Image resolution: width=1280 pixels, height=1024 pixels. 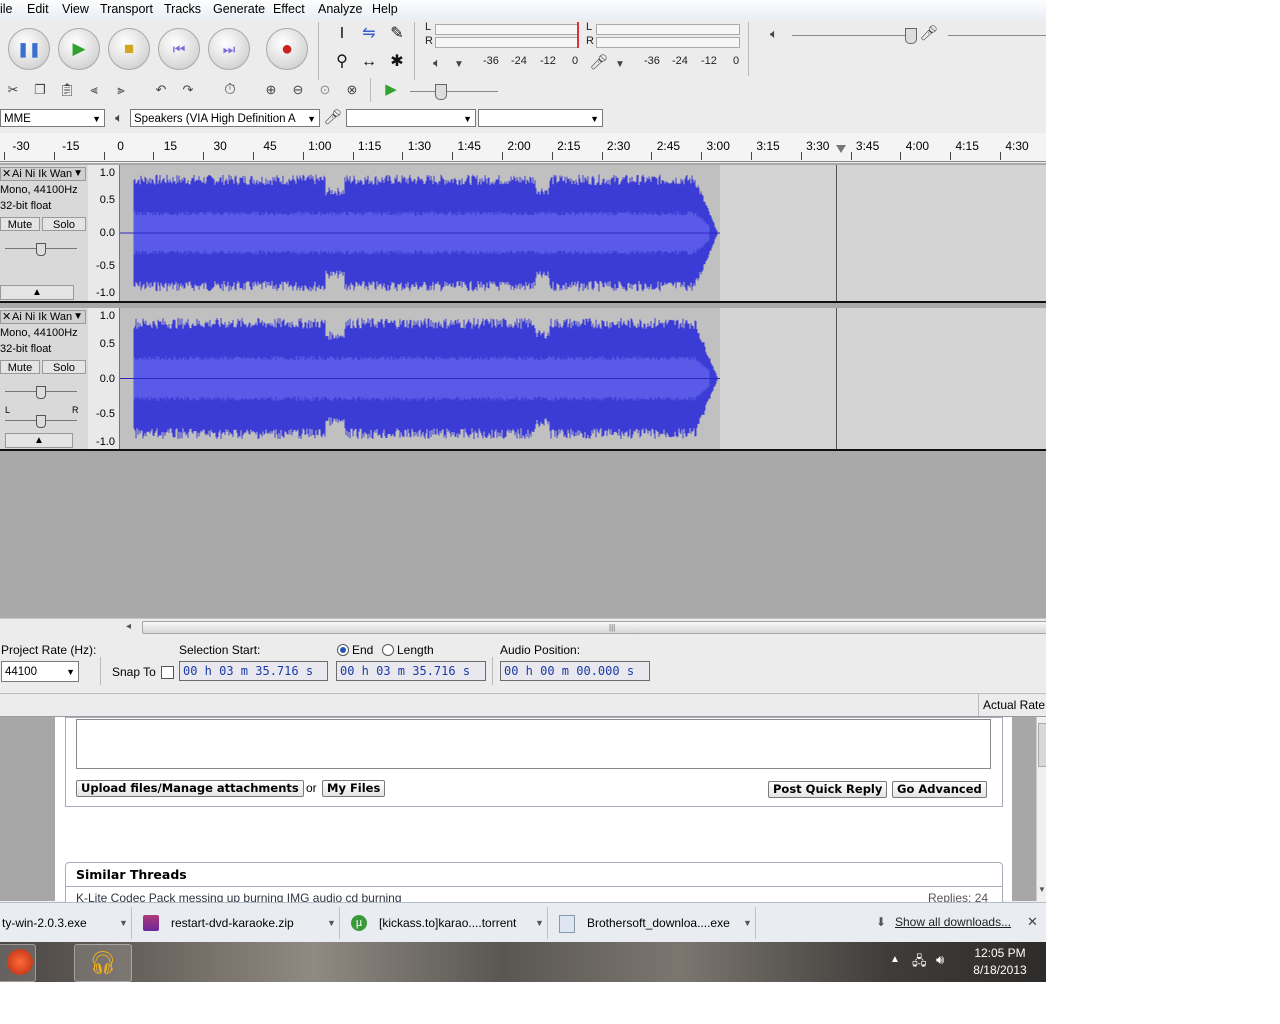 I want to click on menu-analyze: Analyze, so click(x=340, y=9).